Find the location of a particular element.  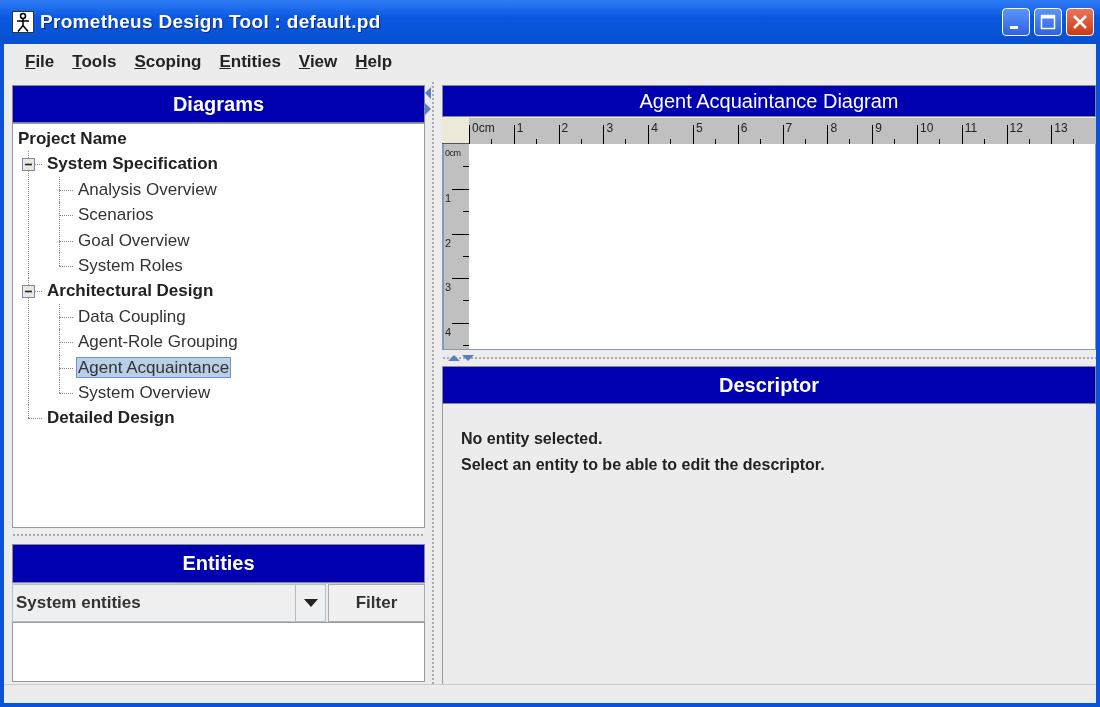

menu-item: Tools is located at coordinates (94, 62).